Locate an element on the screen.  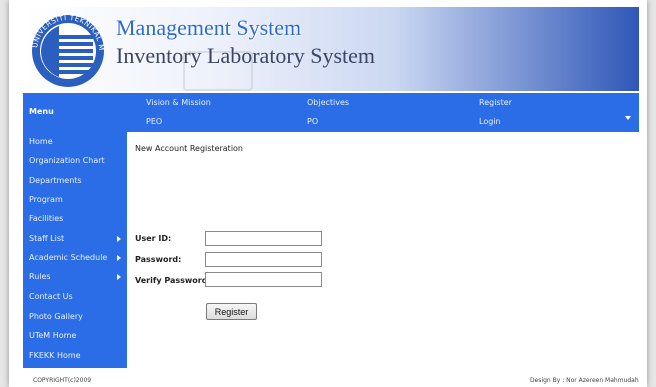
sidebar-item-label: Home is located at coordinates (41, 141).